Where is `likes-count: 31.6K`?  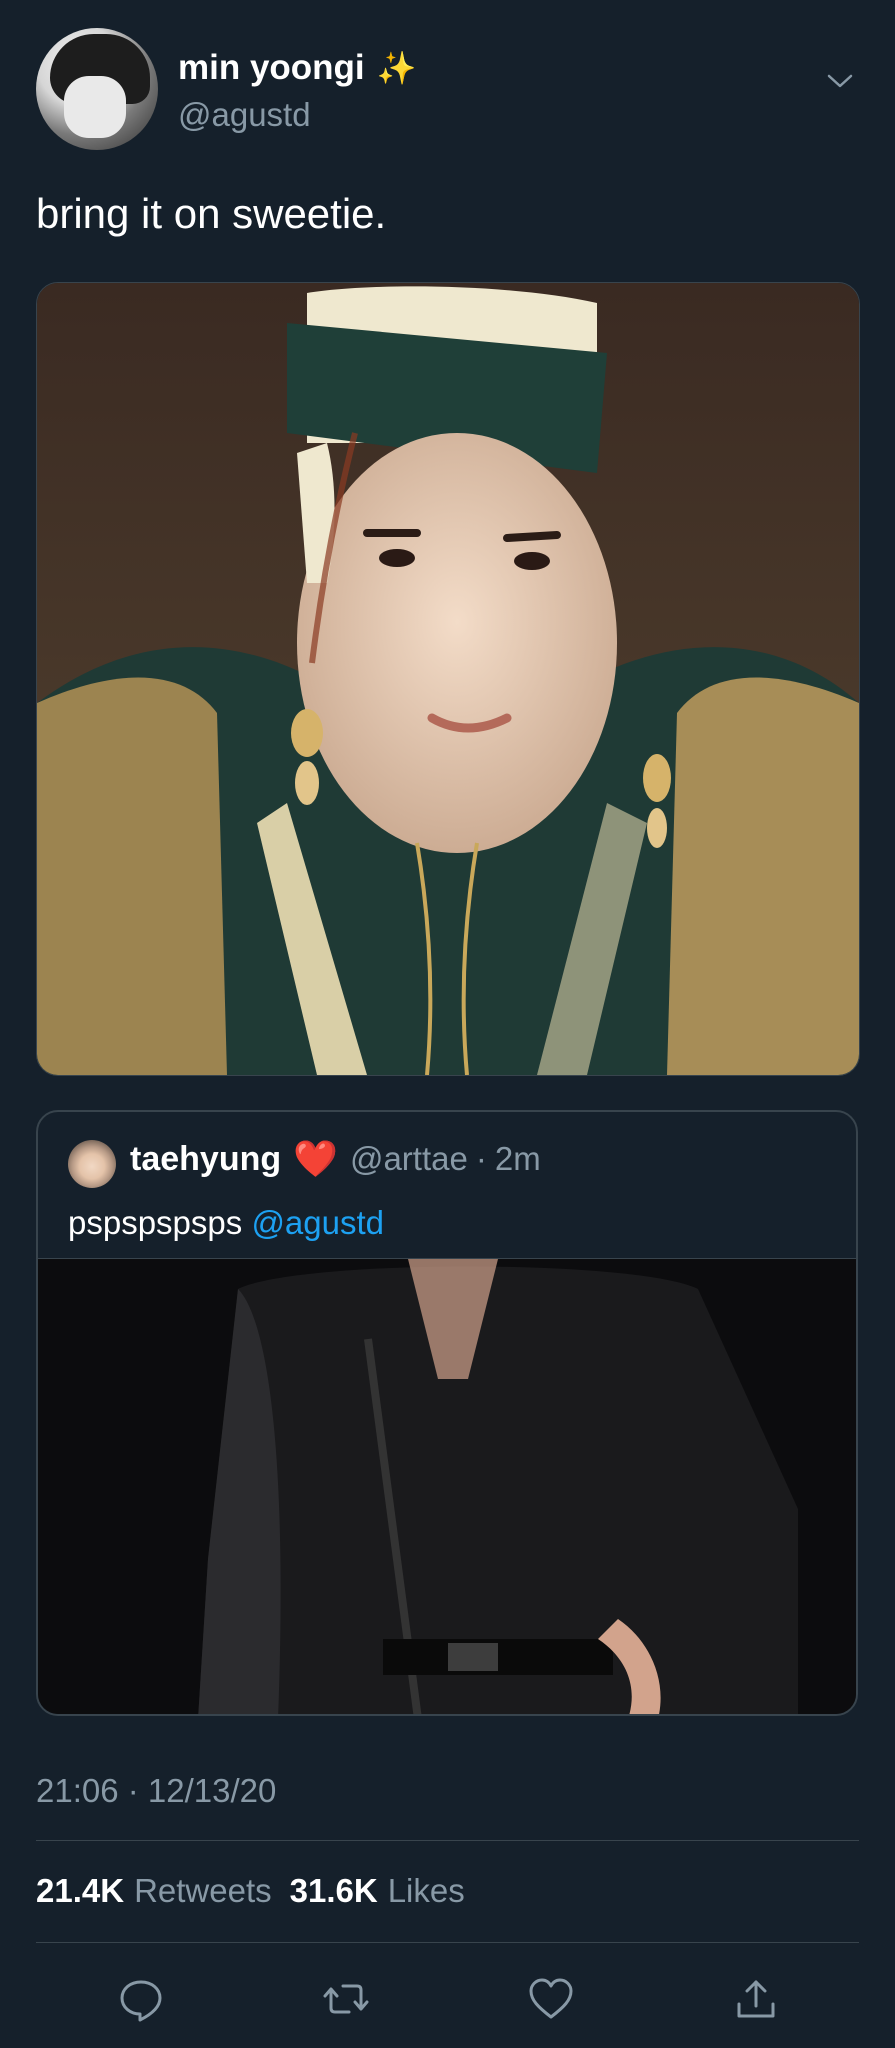 likes-count: 31.6K is located at coordinates (334, 1891).